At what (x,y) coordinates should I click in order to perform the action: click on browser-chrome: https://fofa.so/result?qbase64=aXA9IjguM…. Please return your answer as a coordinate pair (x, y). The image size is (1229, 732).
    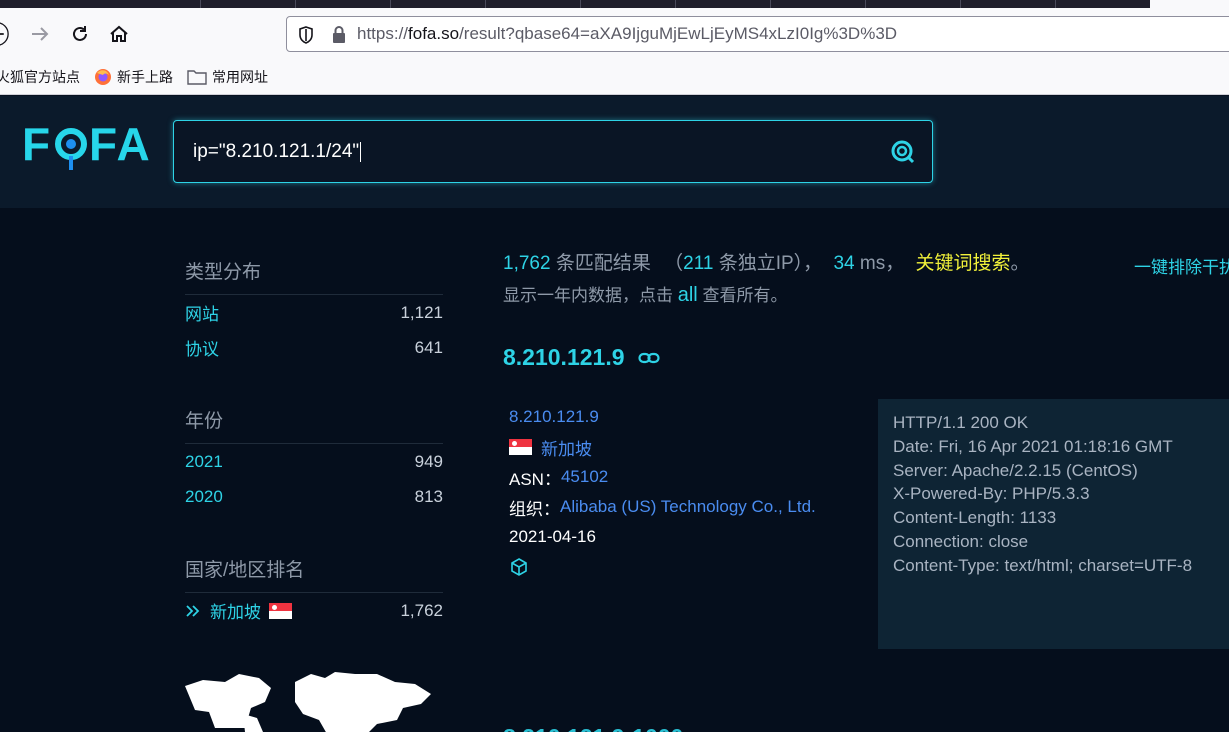
    Looking at the image, I should click on (614, 47).